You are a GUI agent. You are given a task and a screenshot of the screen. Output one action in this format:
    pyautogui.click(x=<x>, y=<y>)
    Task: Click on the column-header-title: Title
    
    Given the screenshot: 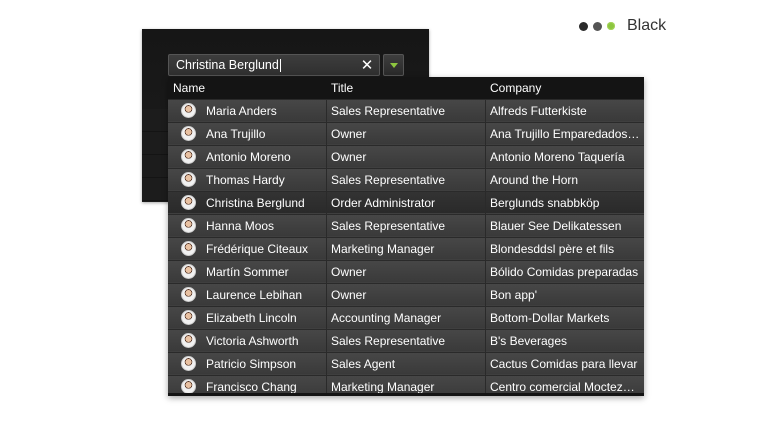 What is the action you would take?
    pyautogui.click(x=342, y=88)
    